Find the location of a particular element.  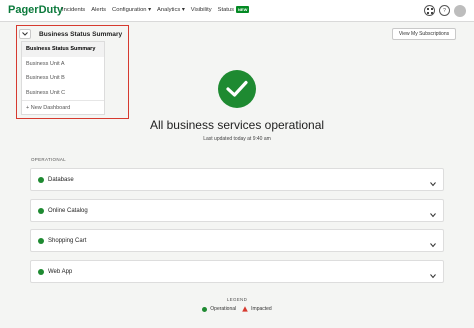

legend-impacted: Impacted is located at coordinates (257, 309).